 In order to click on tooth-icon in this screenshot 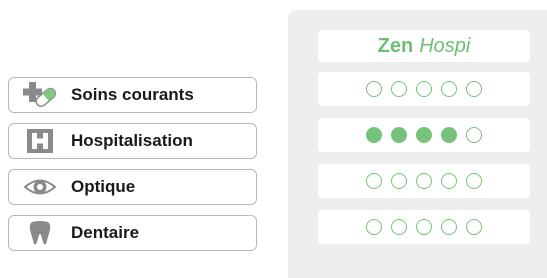, I will do `click(40, 233)`.